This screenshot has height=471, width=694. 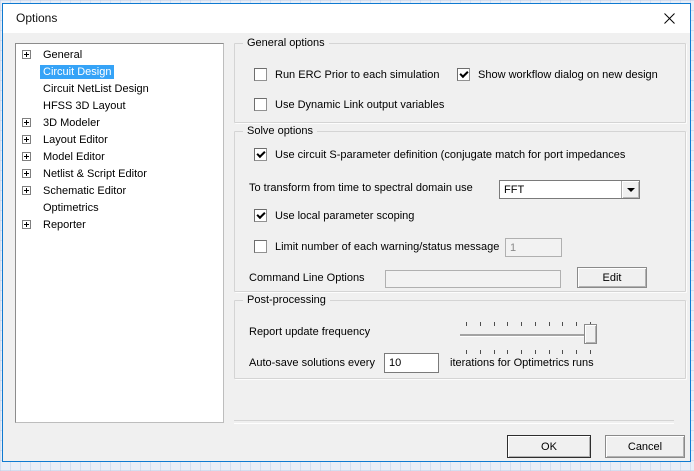 What do you see at coordinates (454, 421) in the screenshot?
I see `footer-separator` at bounding box center [454, 421].